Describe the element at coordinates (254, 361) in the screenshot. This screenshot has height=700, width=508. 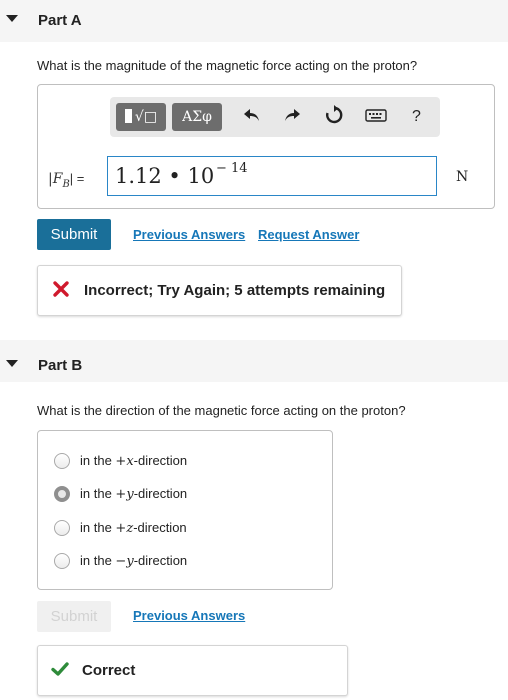
I see `part-b-header: Part B` at that location.